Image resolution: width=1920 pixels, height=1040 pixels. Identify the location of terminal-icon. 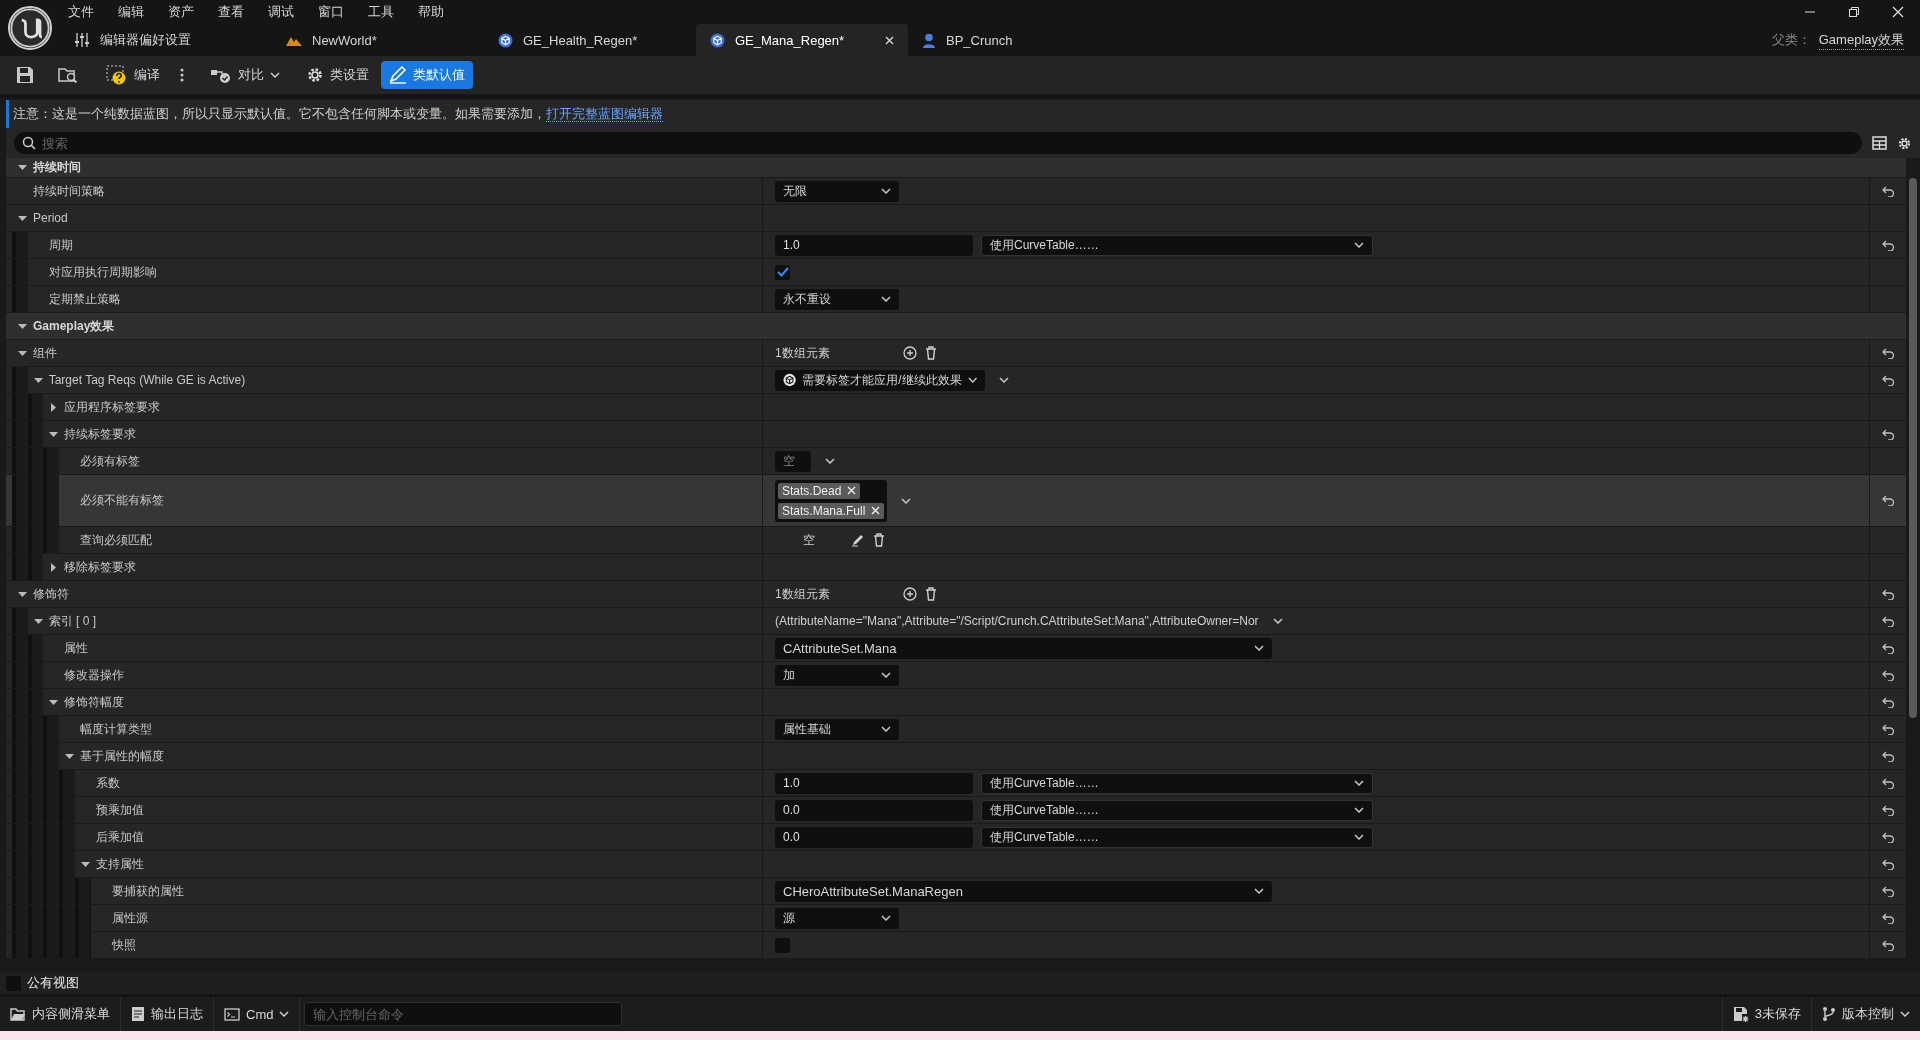
(232, 1014).